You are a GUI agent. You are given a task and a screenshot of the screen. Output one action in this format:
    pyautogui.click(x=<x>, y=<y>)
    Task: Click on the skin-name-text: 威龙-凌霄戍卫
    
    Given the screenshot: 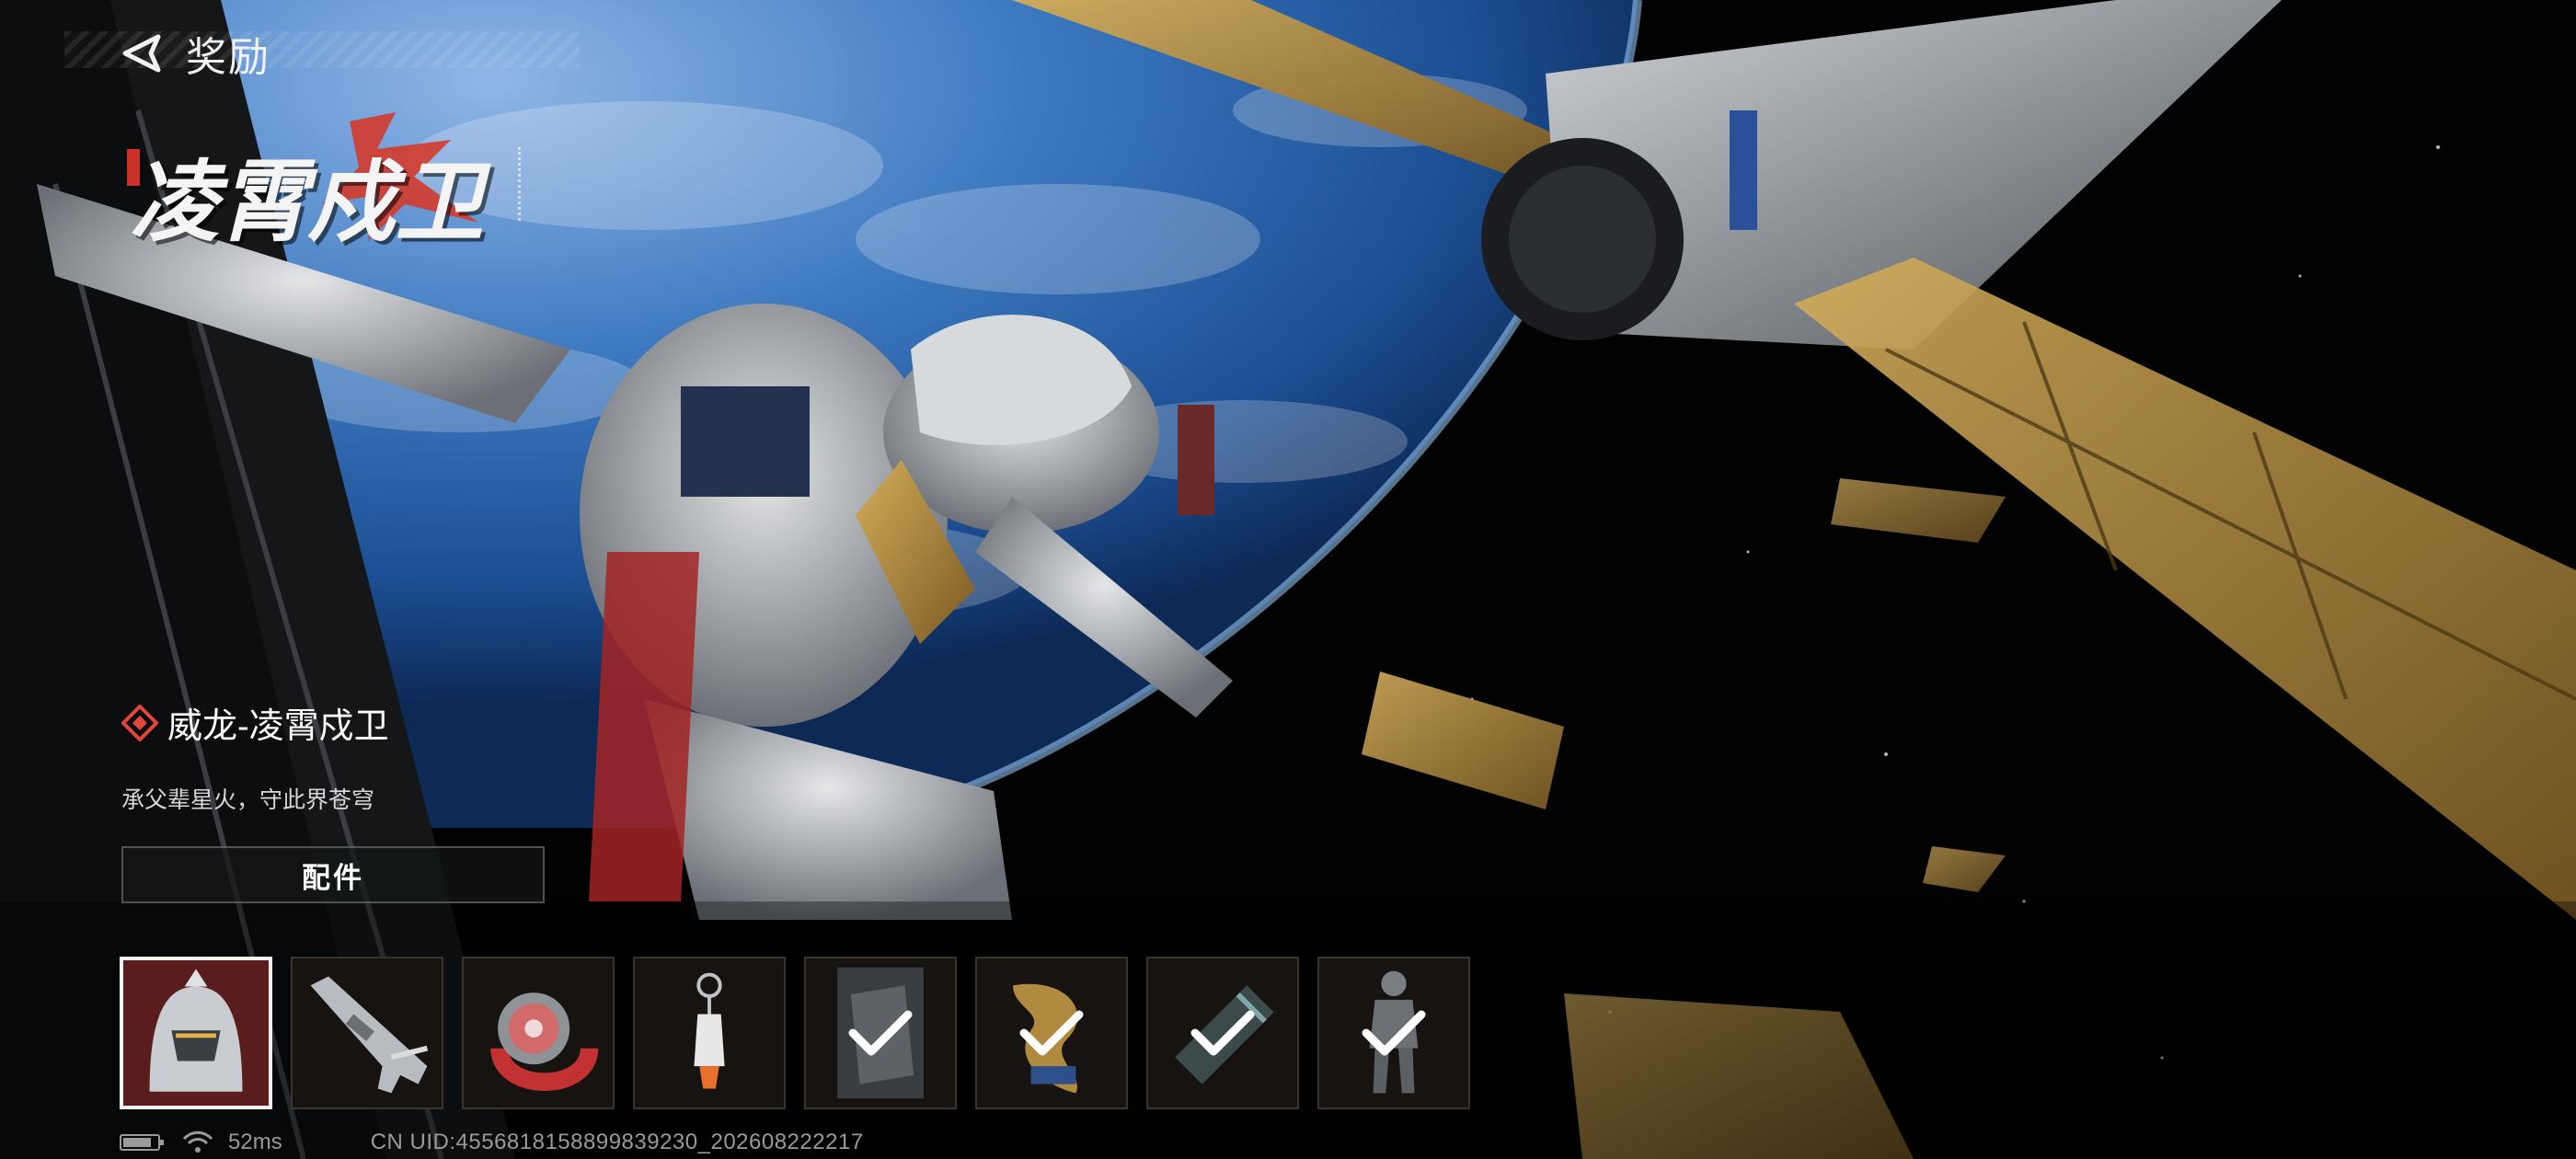 What is the action you would take?
    pyautogui.click(x=278, y=726)
    